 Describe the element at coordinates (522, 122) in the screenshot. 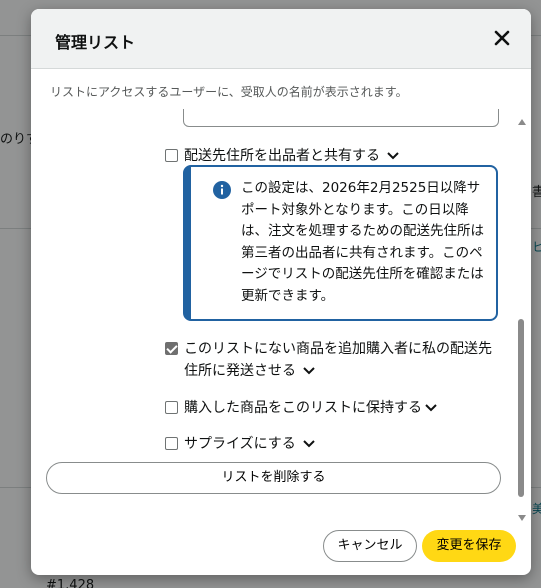

I see `scroll-up-arrow` at that location.